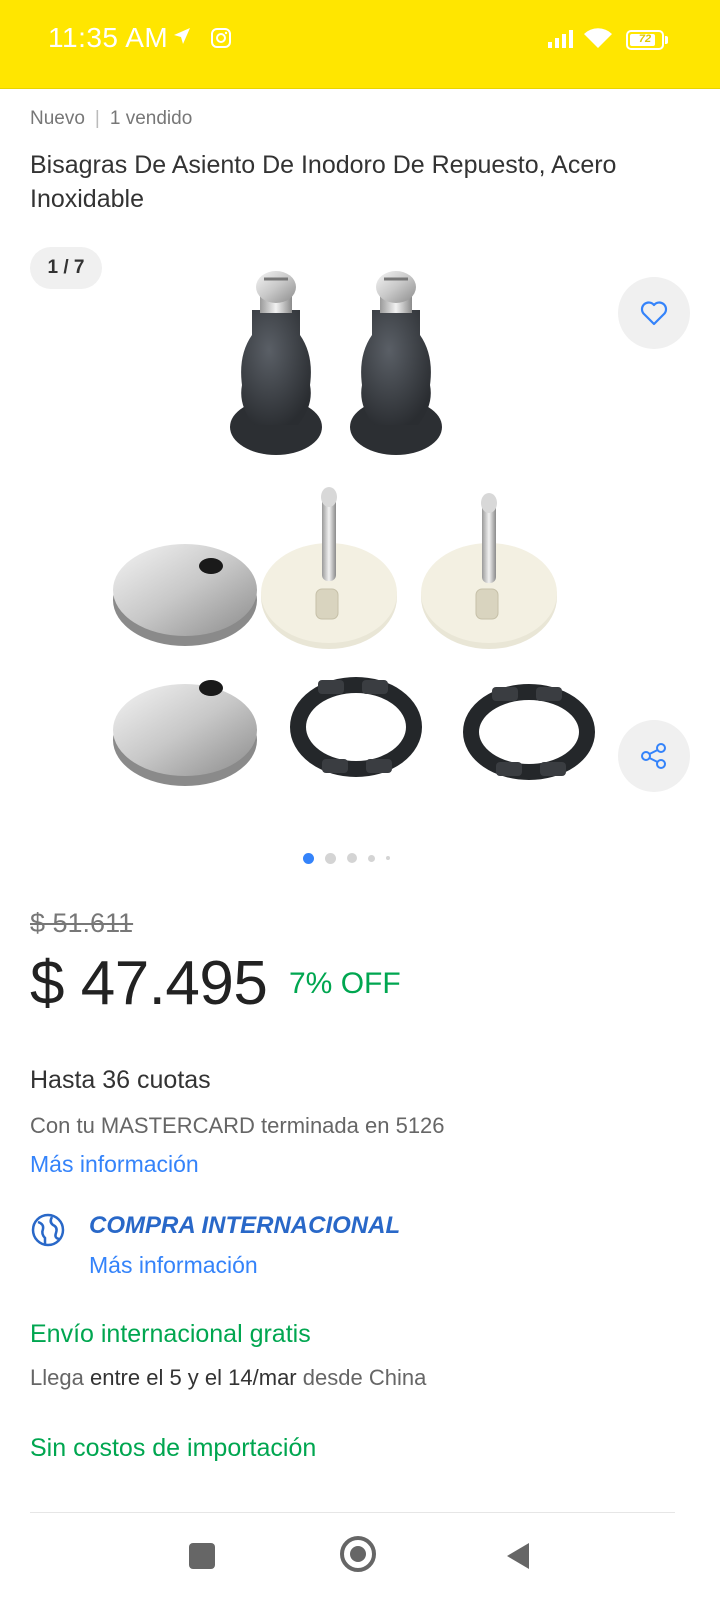  Describe the element at coordinates (221, 38) in the screenshot. I see `instagram-icon` at that location.